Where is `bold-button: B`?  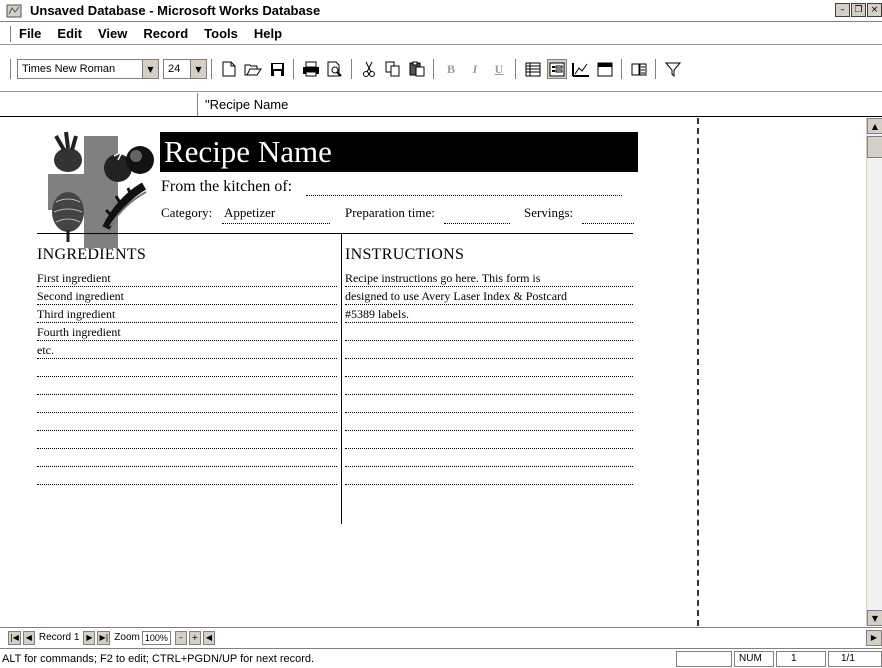
bold-button: B is located at coordinates (451, 69).